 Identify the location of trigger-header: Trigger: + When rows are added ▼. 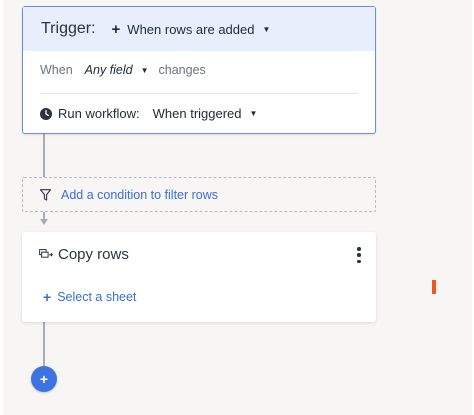
(199, 29).